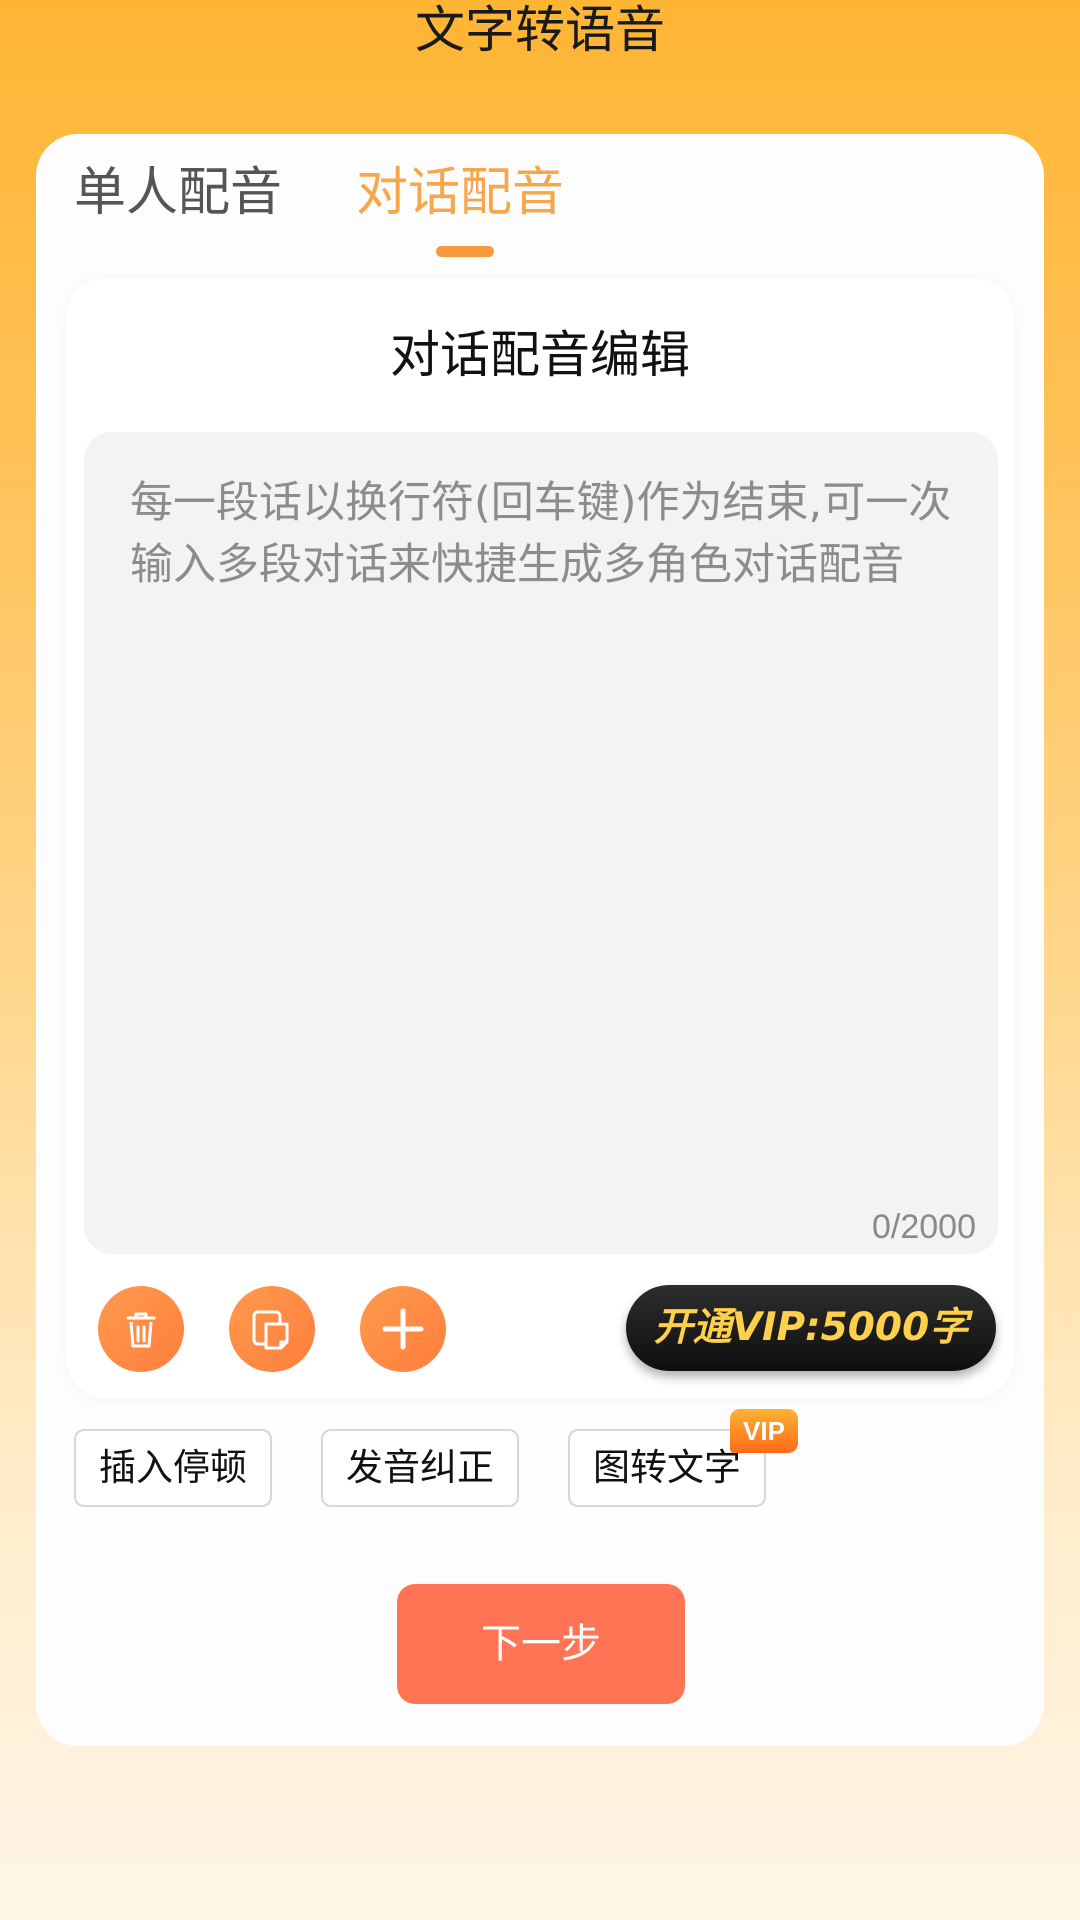  I want to click on next-step-button: 下一步, so click(541, 1644).